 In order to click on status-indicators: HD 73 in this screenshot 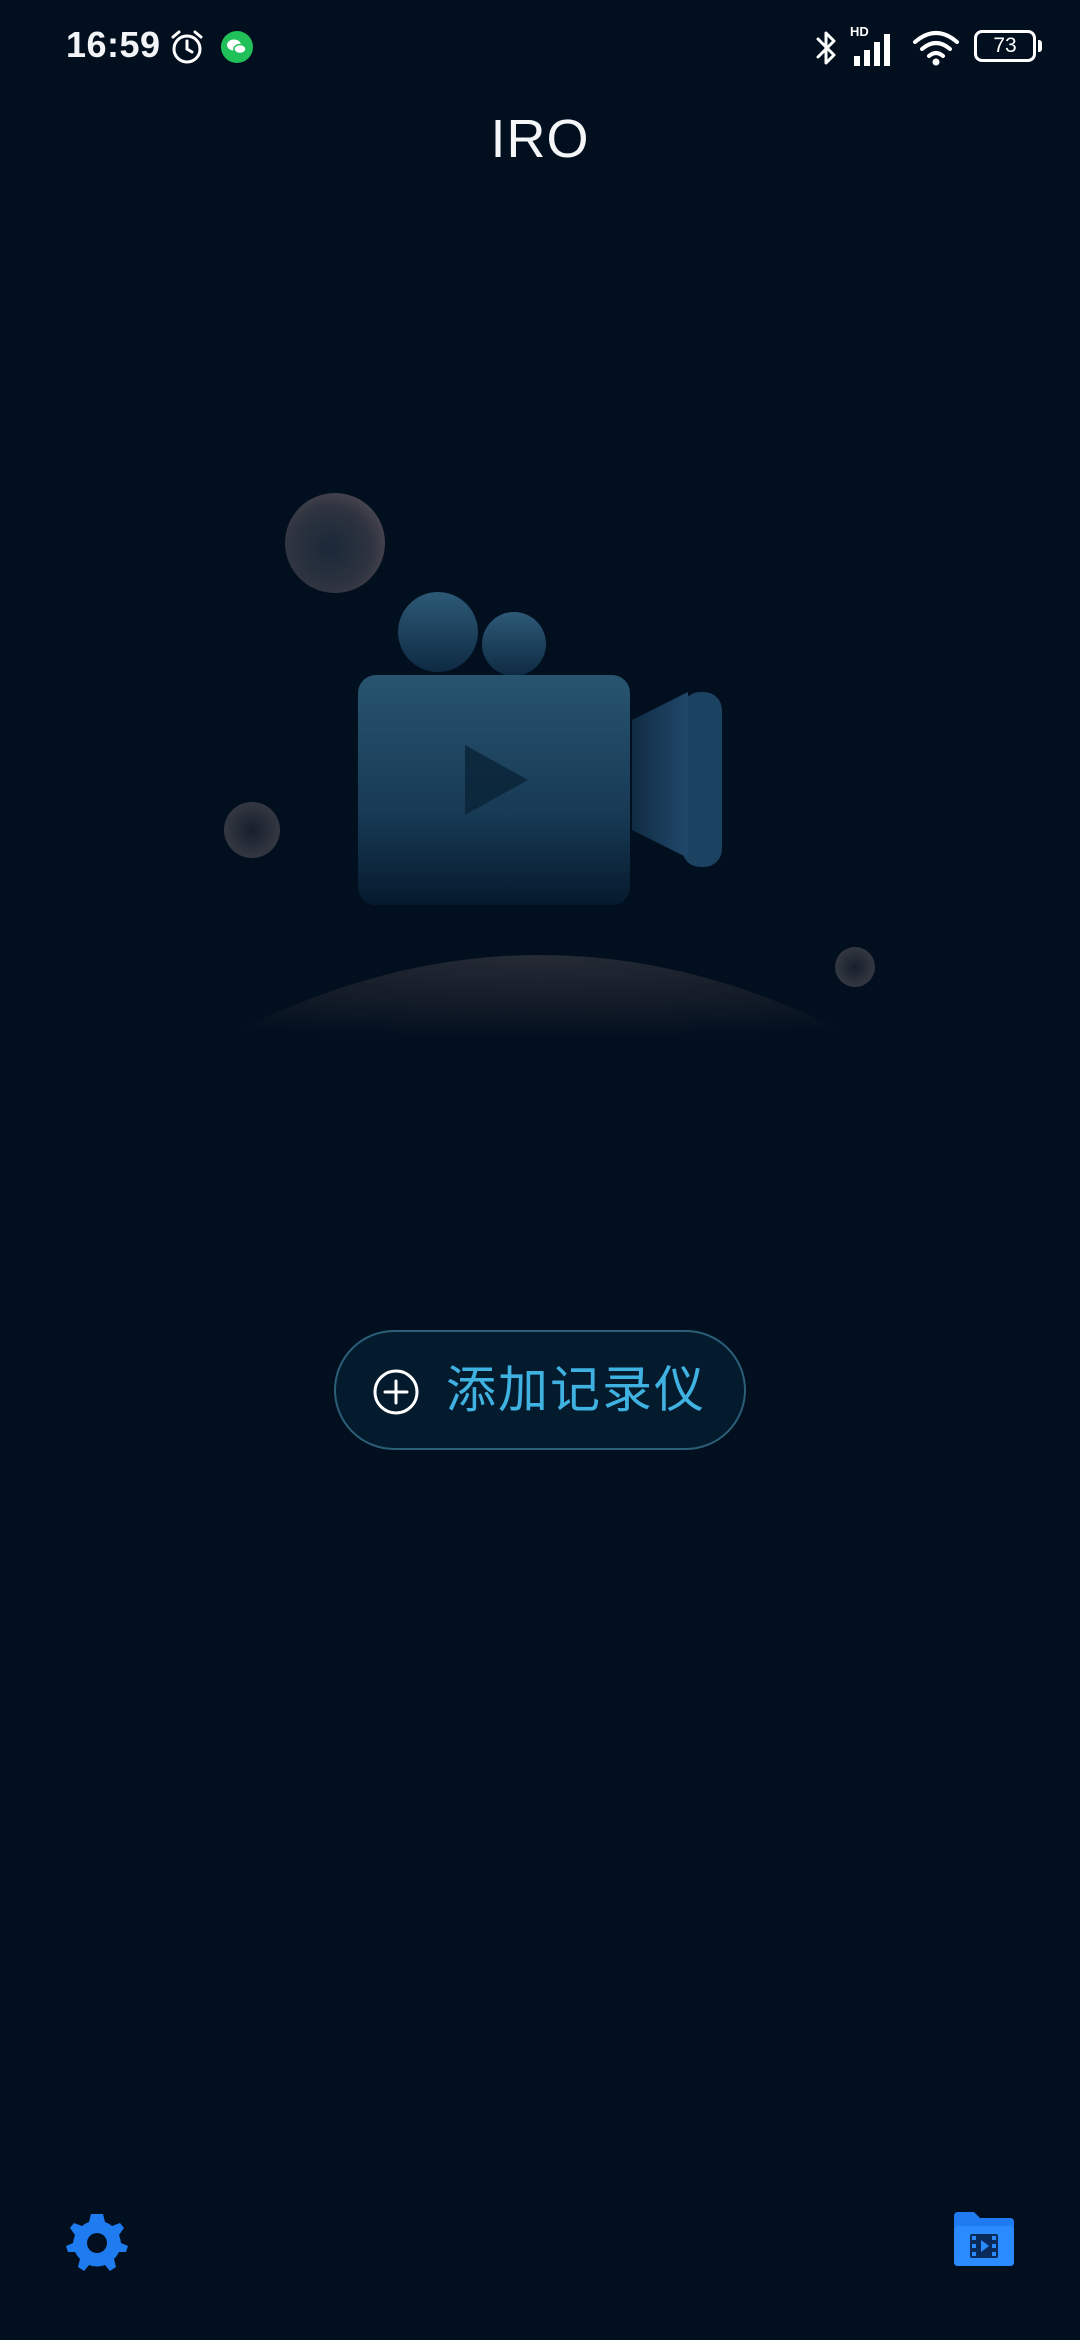, I will do `click(927, 47)`.